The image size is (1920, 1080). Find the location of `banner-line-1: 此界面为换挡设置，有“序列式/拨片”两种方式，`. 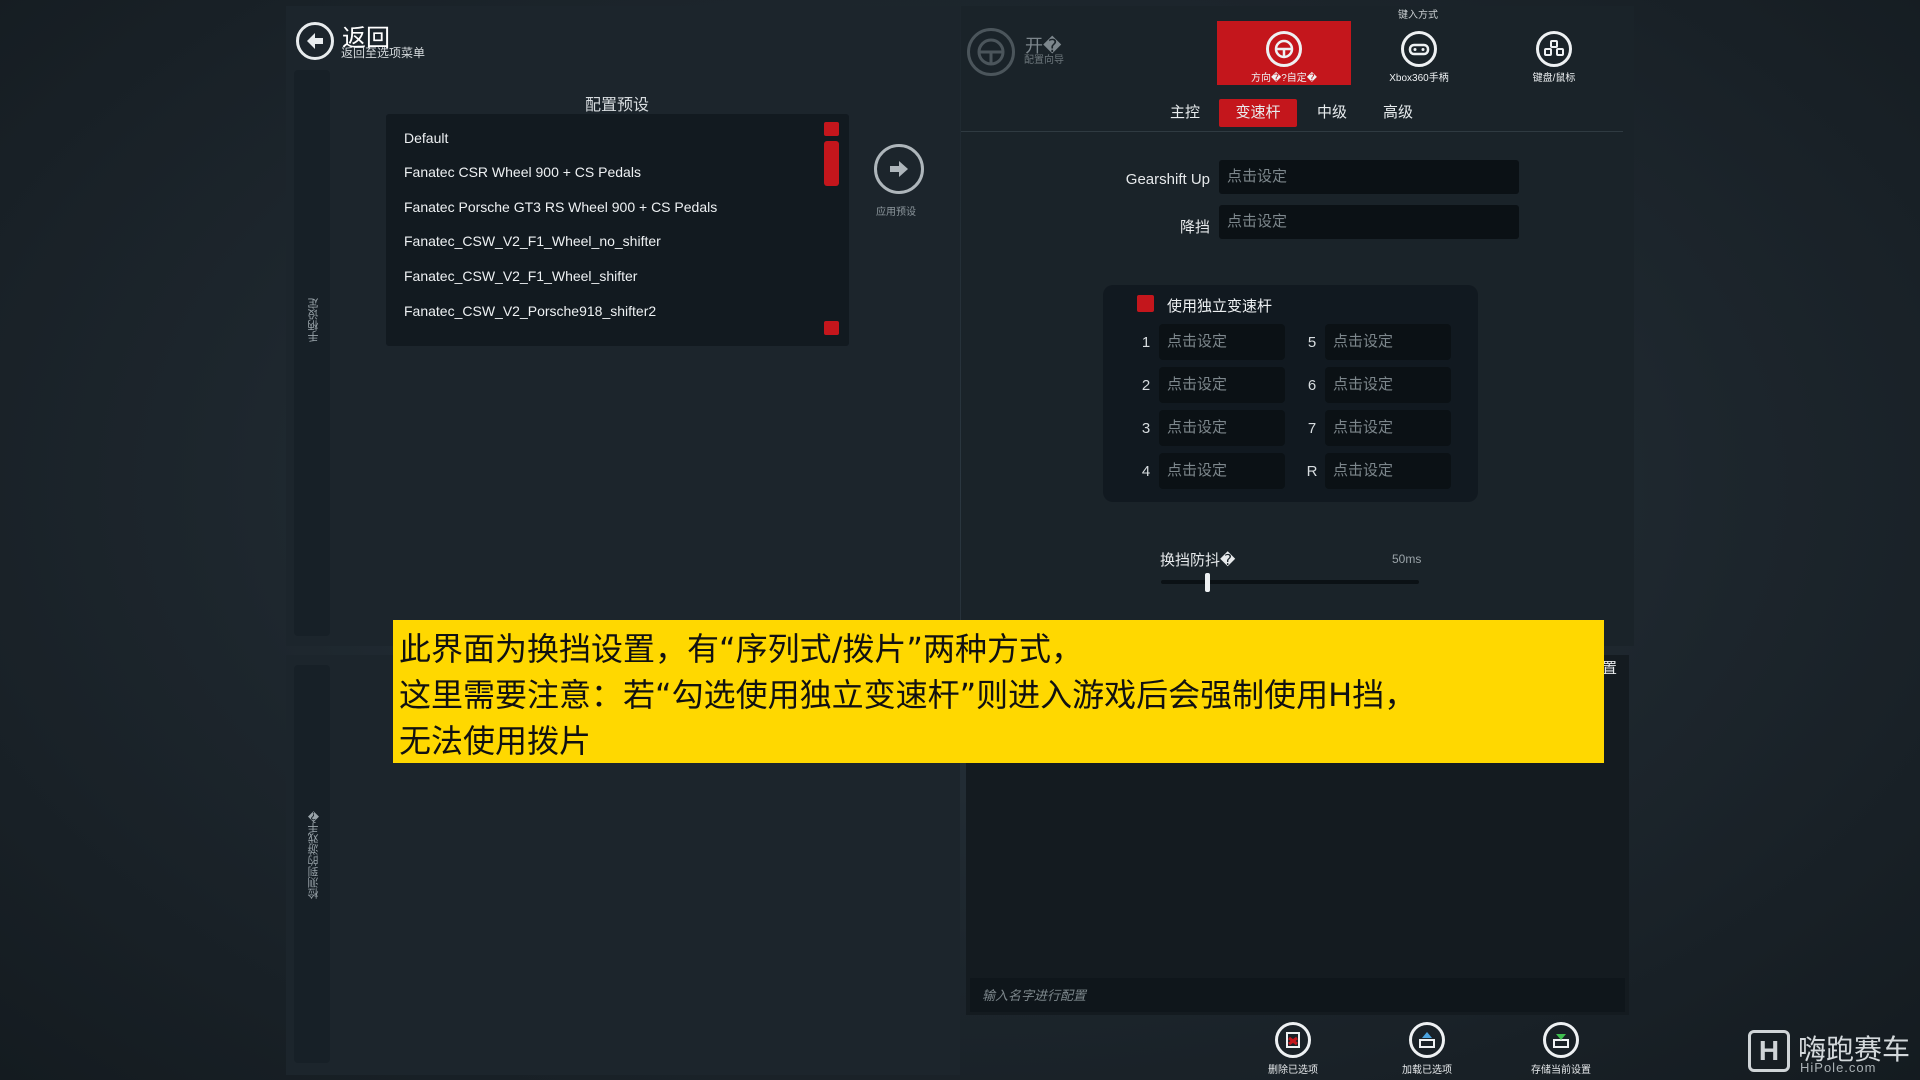

banner-line-1: 此界面为换挡设置，有“序列式/拨片”两种方式， is located at coordinates (741, 649).